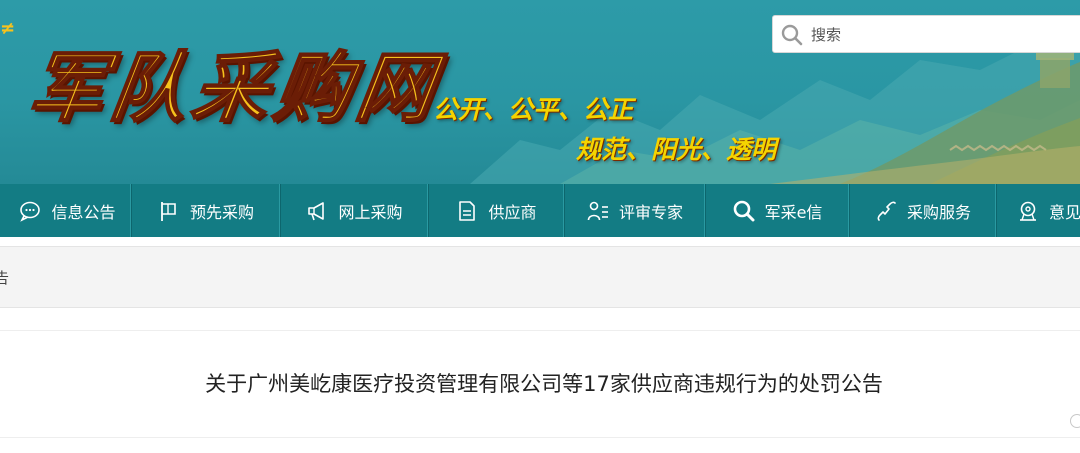 Image resolution: width=1080 pixels, height=453 pixels. Describe the element at coordinates (221, 212) in the screenshot. I see `nav-item-label: 预先采购` at that location.